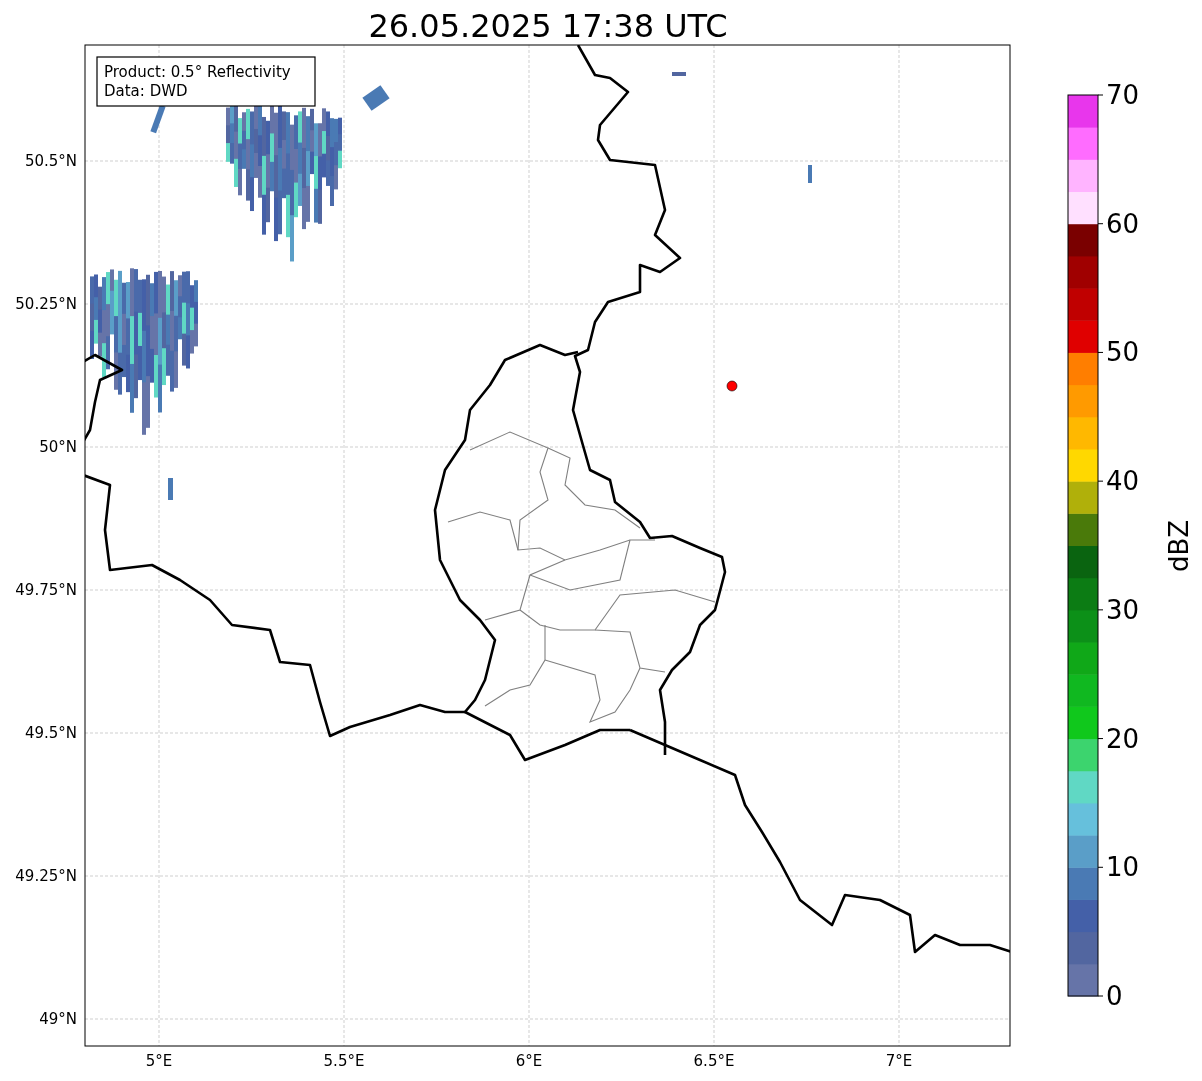  Describe the element at coordinates (1123, 352) in the screenshot. I see `colorbar-tick-label: 50` at that location.